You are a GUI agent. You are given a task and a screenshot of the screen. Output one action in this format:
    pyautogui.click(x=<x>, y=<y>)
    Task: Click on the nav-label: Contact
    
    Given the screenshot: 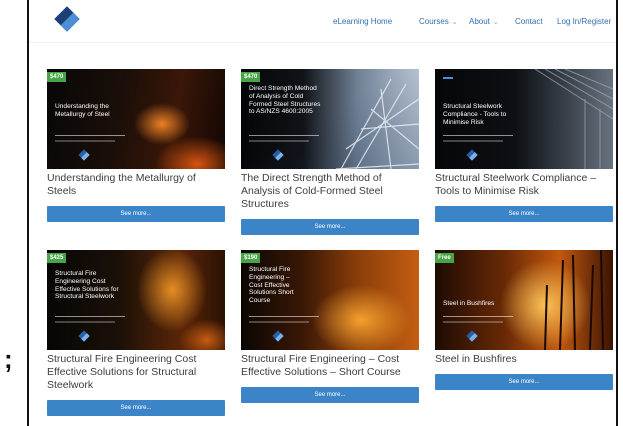 What is the action you would take?
    pyautogui.click(x=529, y=21)
    